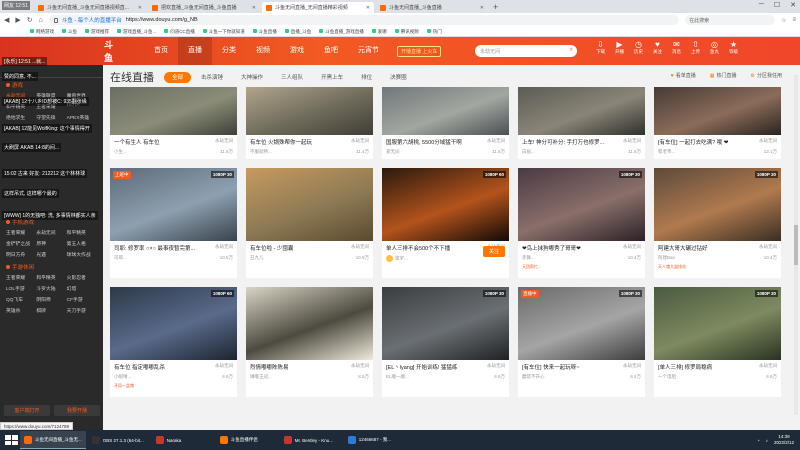 The width and height of the screenshot is (800, 450). I want to click on stream-thumbnail: 1080P 30 上班中, so click(173, 204).